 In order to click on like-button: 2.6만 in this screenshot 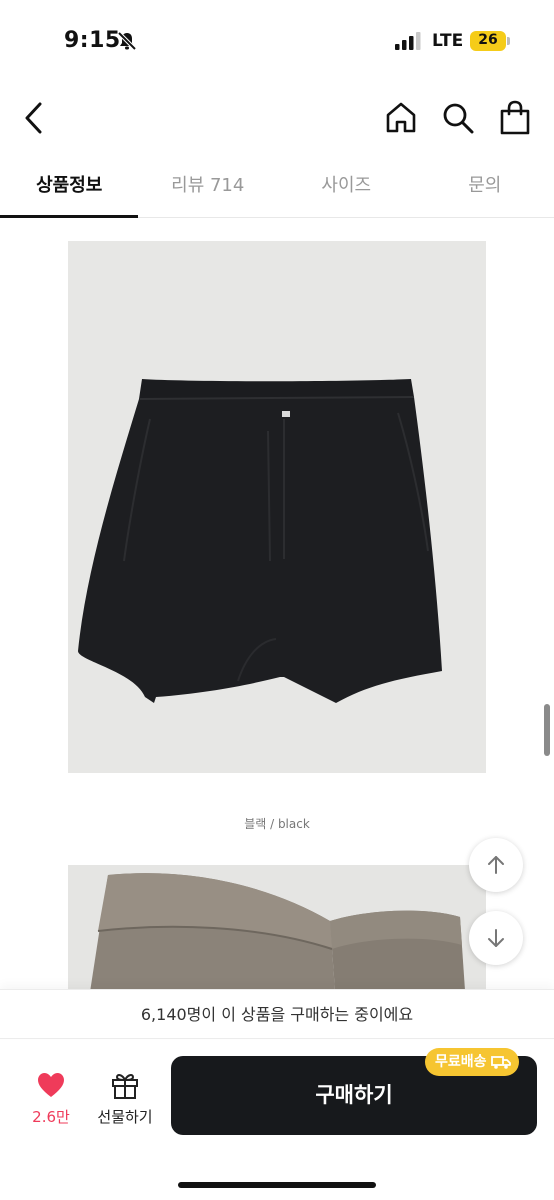, I will do `click(51, 1099)`.